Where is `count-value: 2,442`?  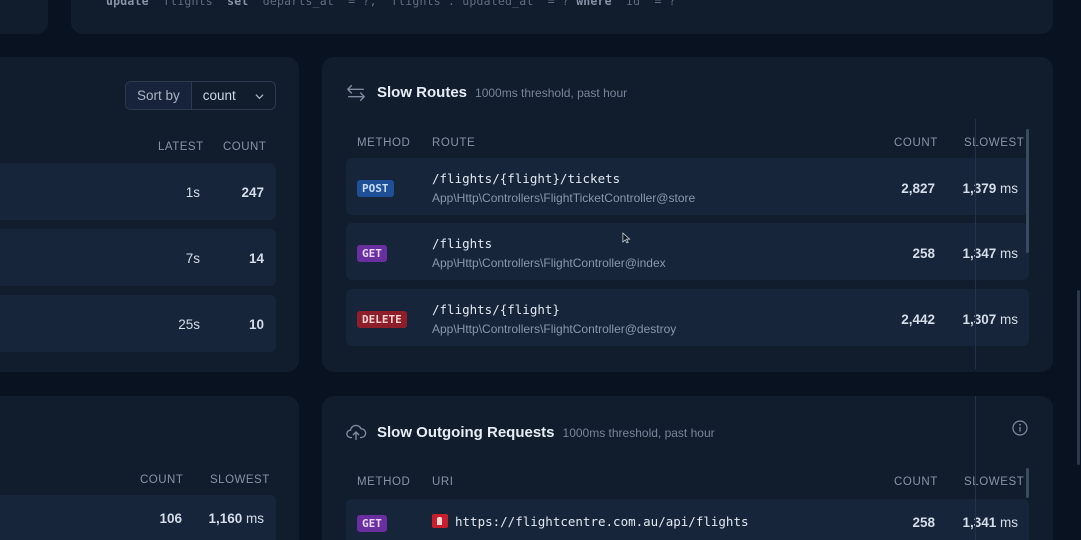 count-value: 2,442 is located at coordinates (918, 319).